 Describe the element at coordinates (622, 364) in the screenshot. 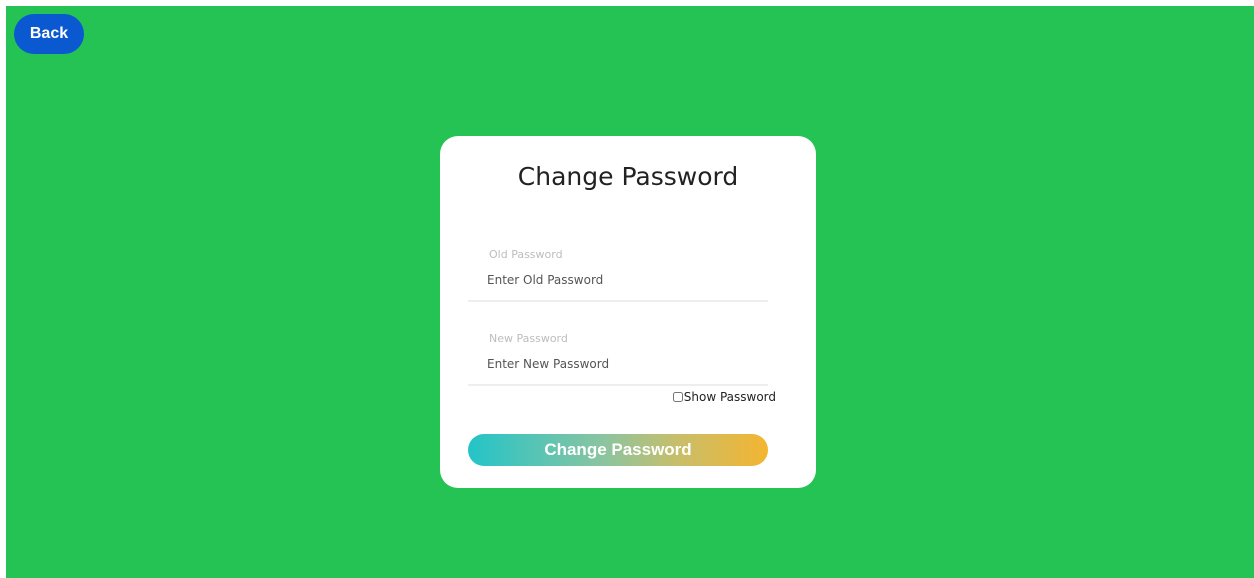

I see `new-password-input` at that location.